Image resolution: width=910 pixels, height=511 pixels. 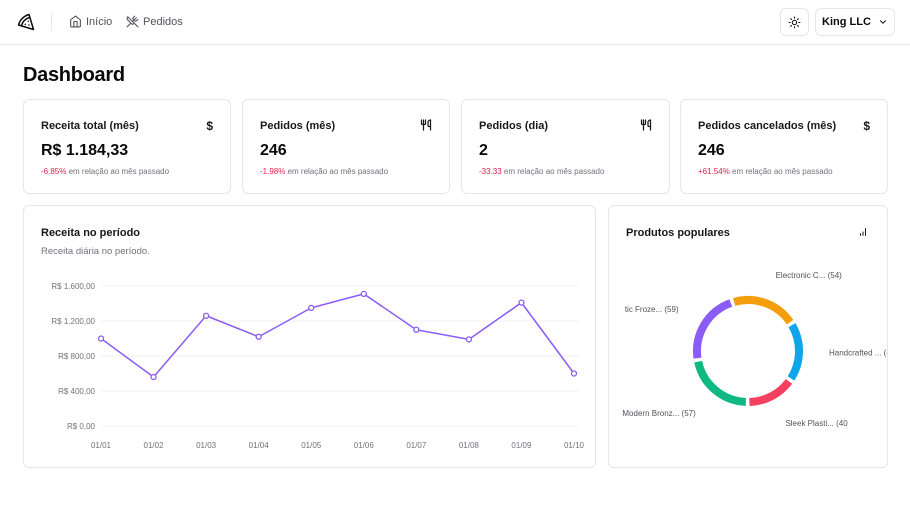 I want to click on x-tick-label: 01/05, so click(x=311, y=445).